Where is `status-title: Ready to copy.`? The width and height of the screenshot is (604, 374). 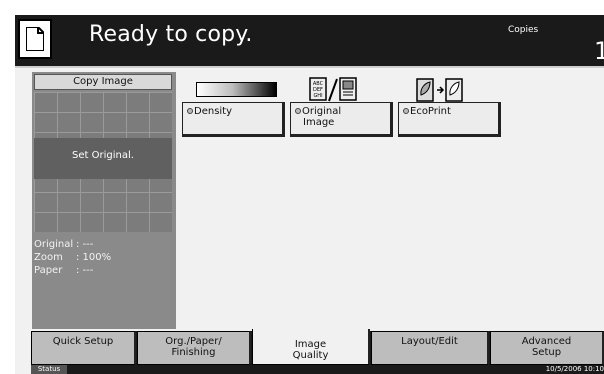
status-title: Ready to copy. is located at coordinates (171, 34).